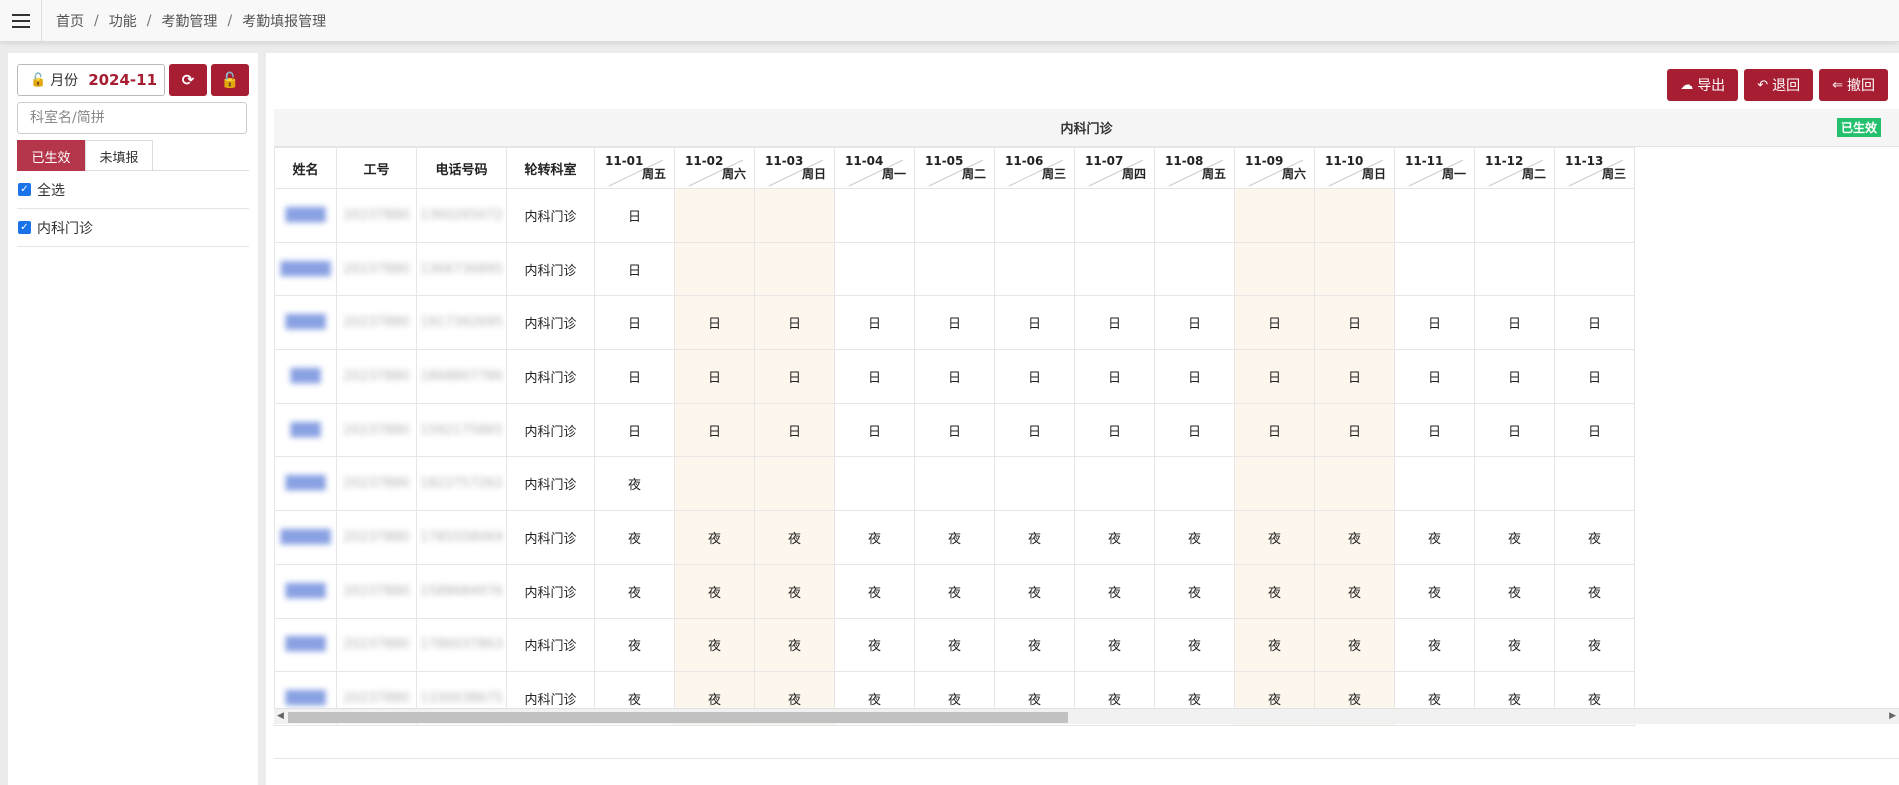 Image resolution: width=1899 pixels, height=785 pixels. I want to click on scroll-right-icon: ▶, so click(1892, 716).